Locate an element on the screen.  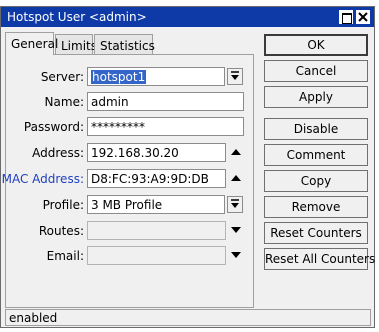
server-dropdown-button is located at coordinates (235, 76).